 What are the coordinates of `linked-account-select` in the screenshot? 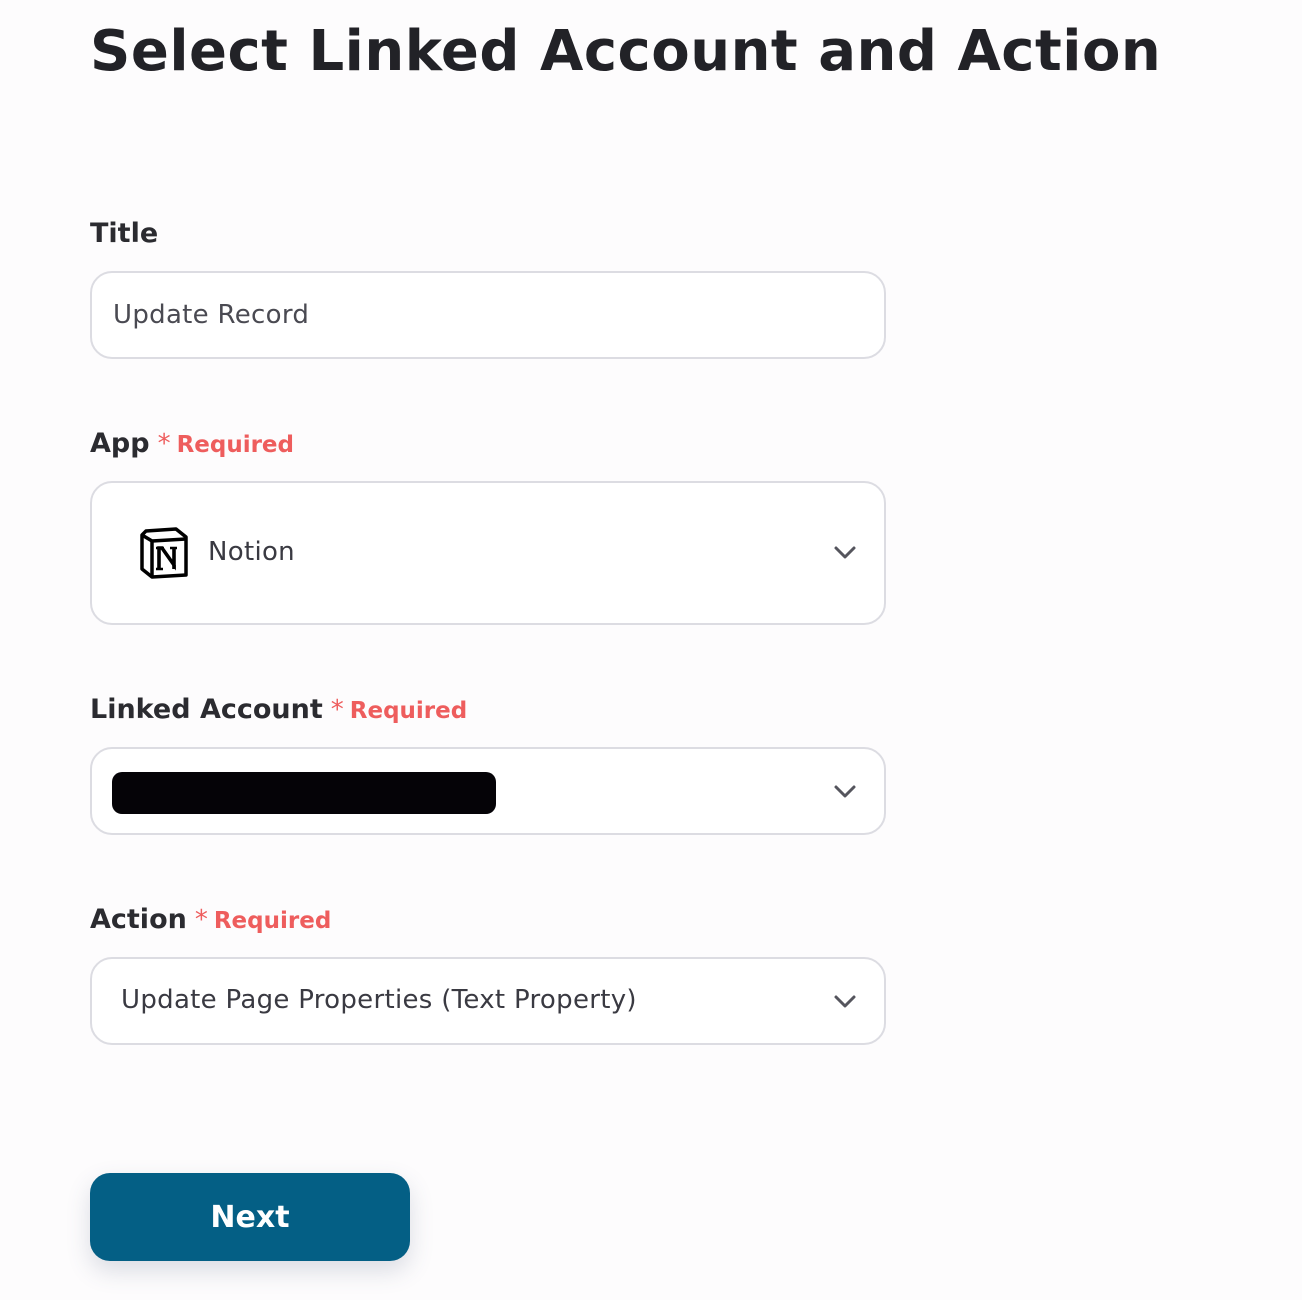 It's located at (488, 791).